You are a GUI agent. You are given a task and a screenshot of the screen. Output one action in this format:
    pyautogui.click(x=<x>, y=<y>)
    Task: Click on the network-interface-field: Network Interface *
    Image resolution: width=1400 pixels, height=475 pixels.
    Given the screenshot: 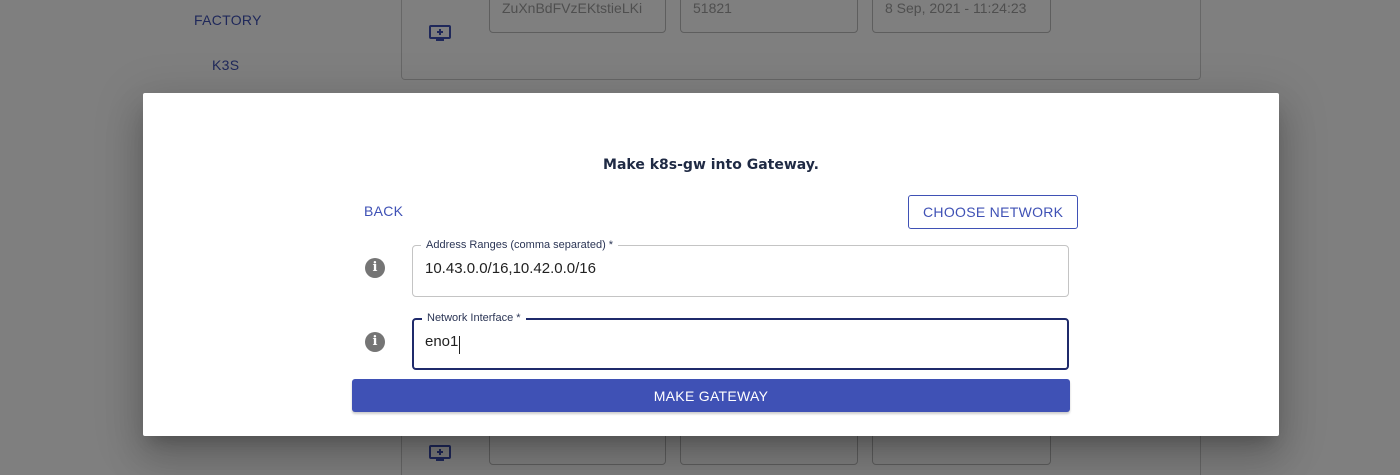 What is the action you would take?
    pyautogui.click(x=740, y=340)
    